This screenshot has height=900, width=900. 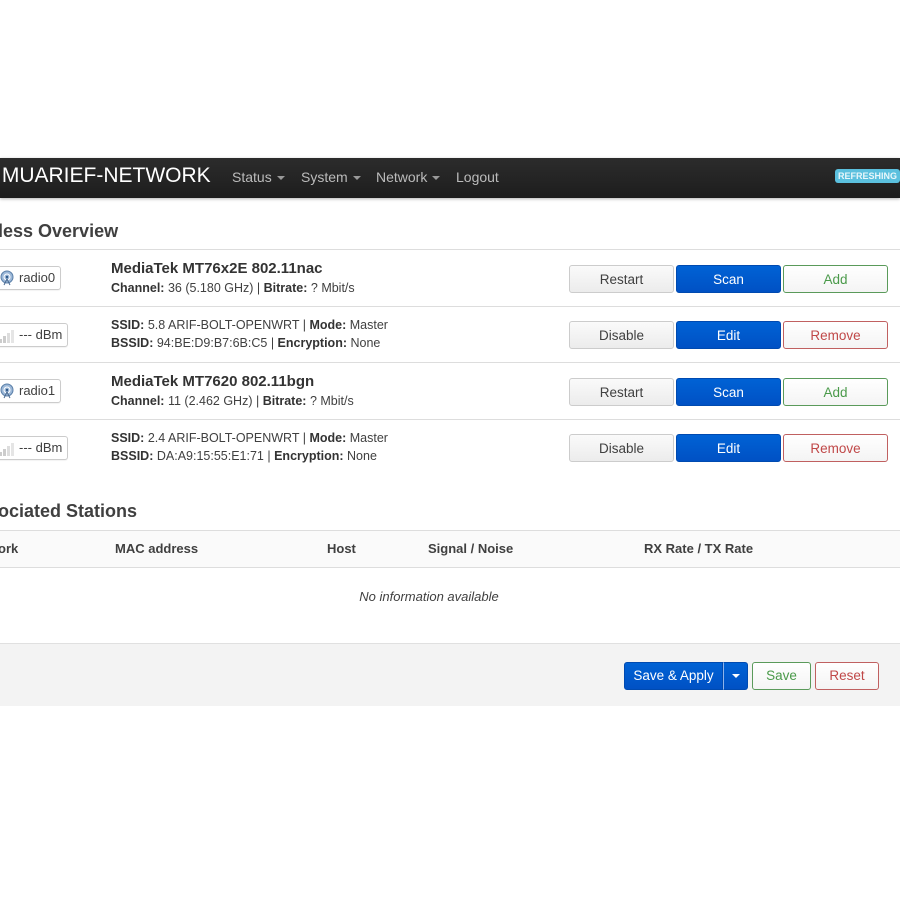 What do you see at coordinates (324, 177) in the screenshot?
I see `nav-menu-label: System` at bounding box center [324, 177].